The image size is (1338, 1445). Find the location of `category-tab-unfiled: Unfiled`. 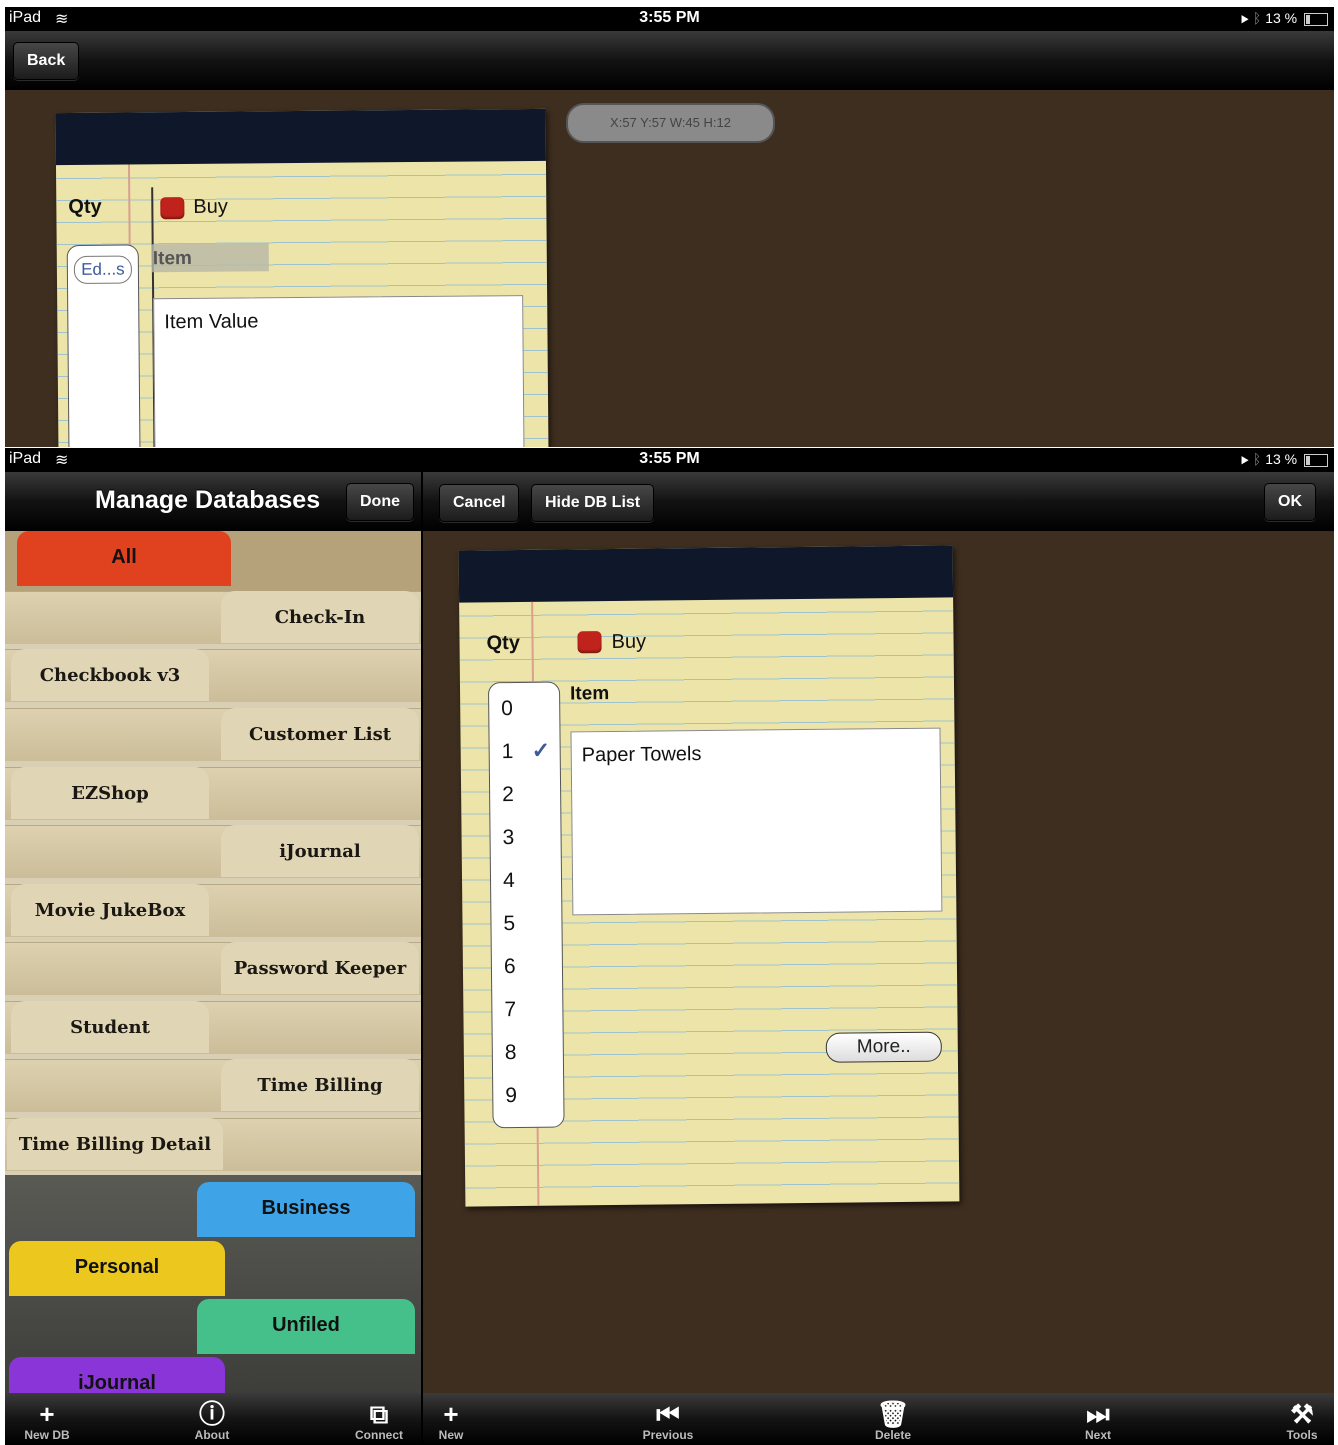

category-tab-unfiled: Unfiled is located at coordinates (306, 1326).